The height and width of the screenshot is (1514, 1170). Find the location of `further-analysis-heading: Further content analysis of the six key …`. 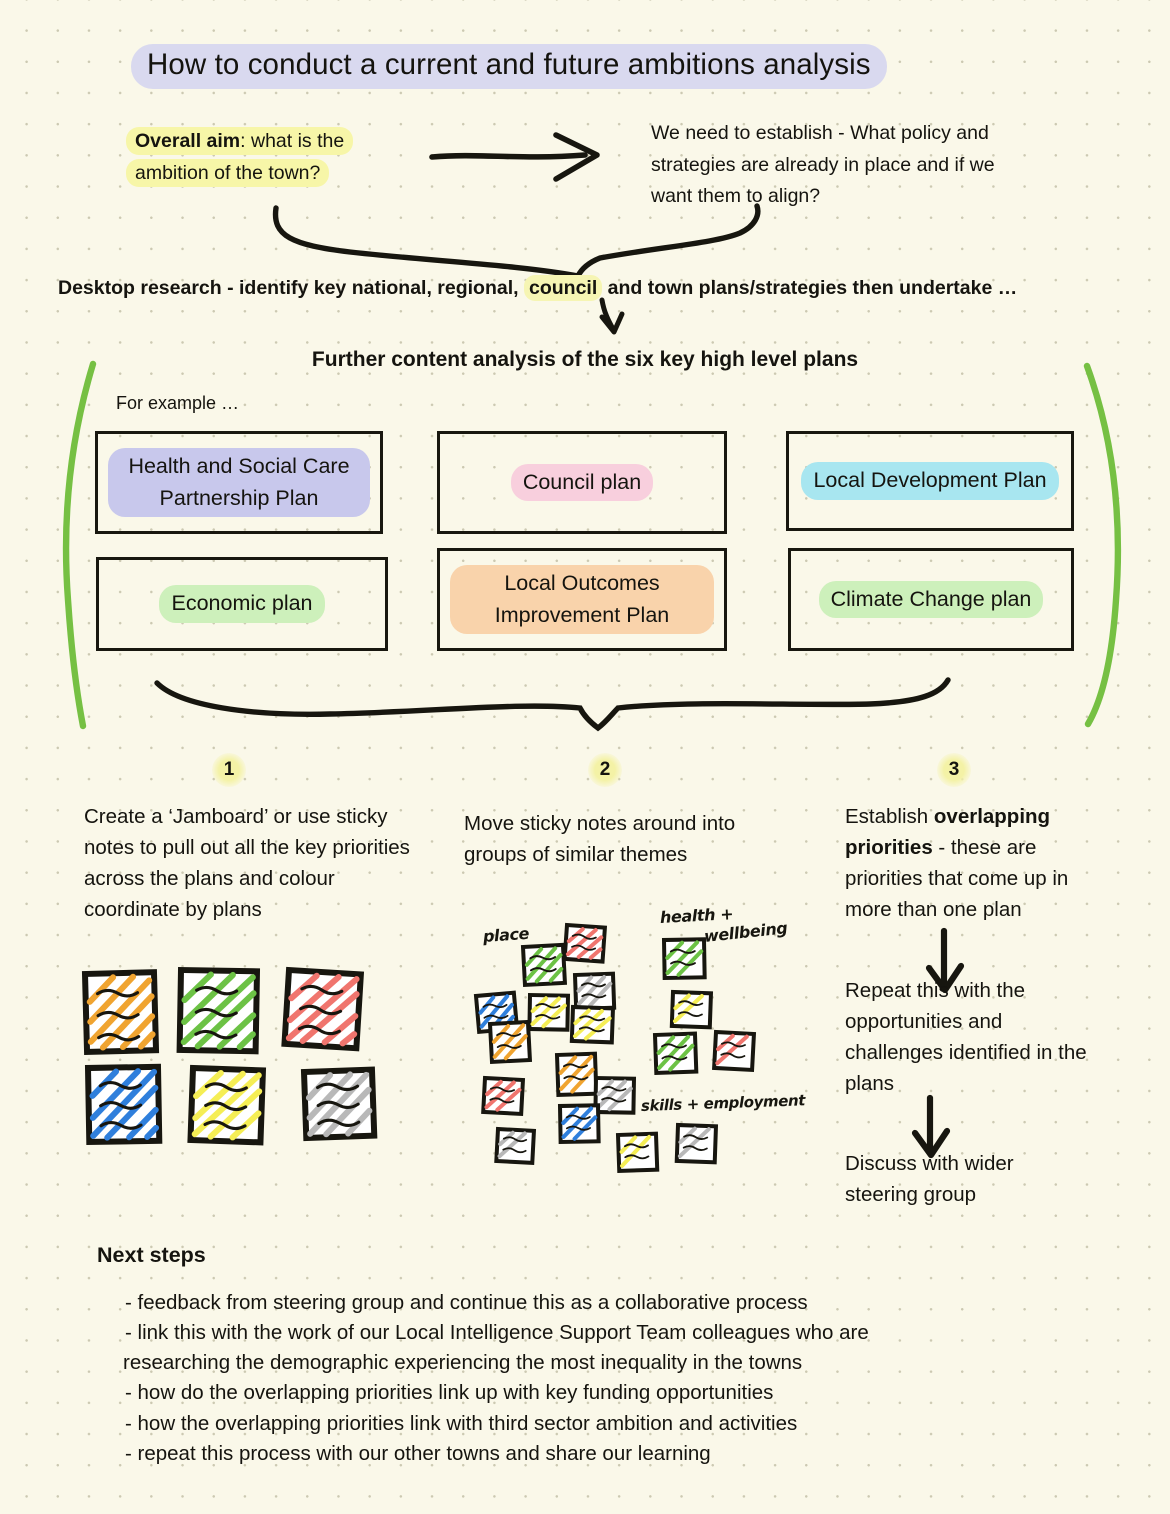

further-analysis-heading: Further content analysis of the six key … is located at coordinates (585, 359).